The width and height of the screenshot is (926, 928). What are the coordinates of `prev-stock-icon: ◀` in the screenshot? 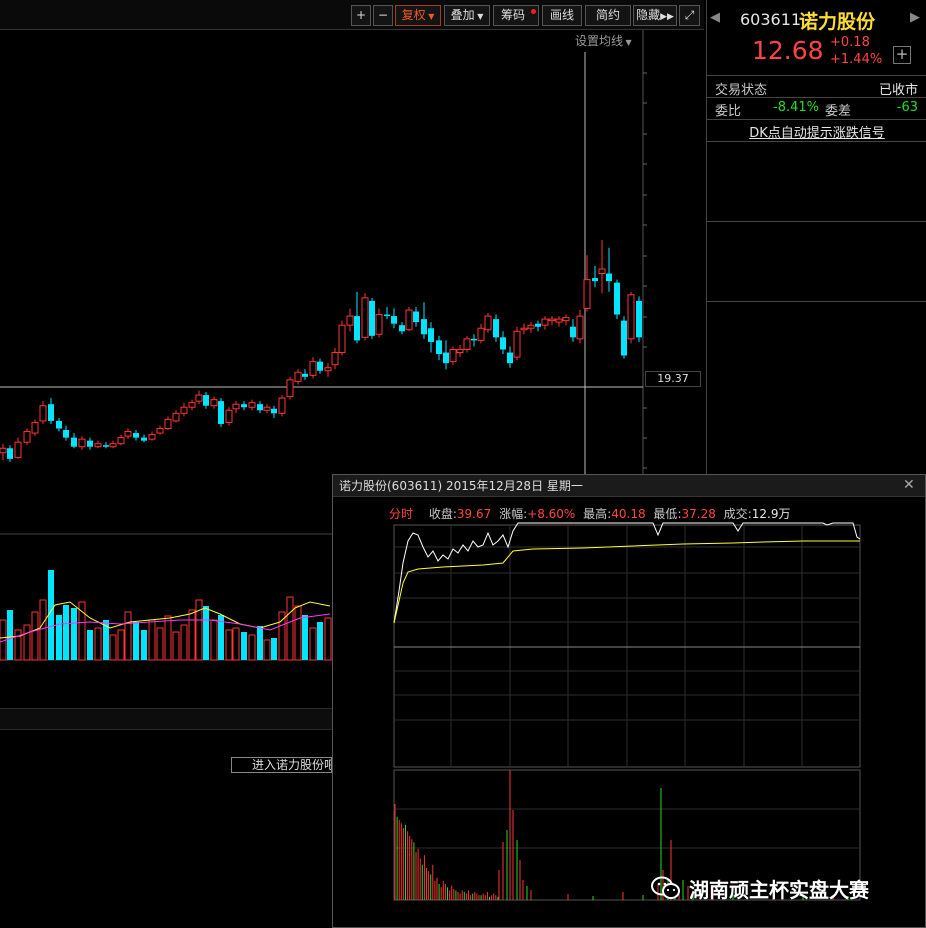 It's located at (715, 17).